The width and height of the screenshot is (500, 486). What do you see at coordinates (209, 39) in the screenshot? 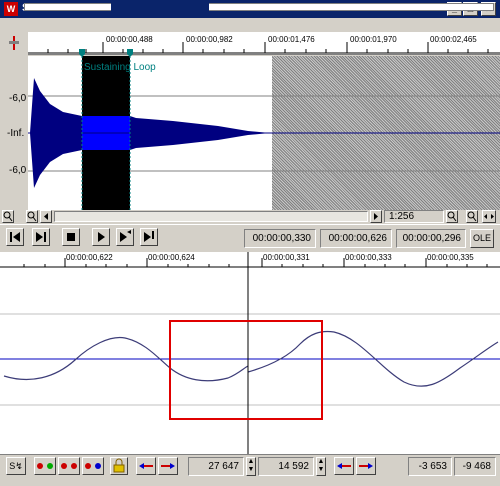
I see `ruler-label: 00:00:00,982` at bounding box center [209, 39].